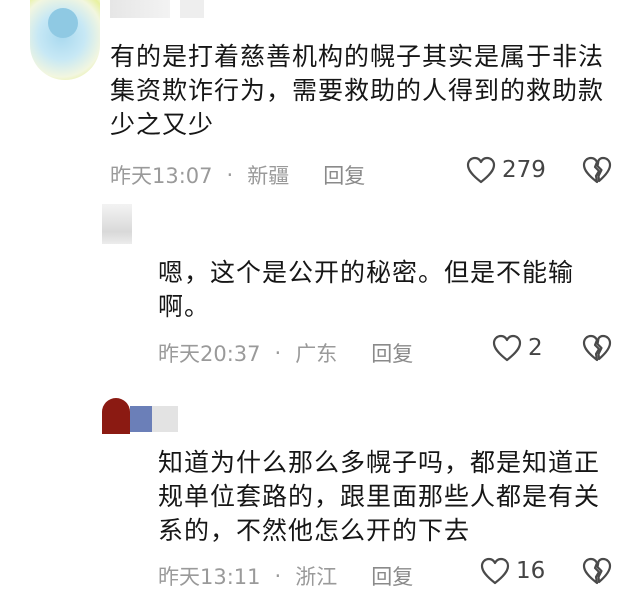  What do you see at coordinates (531, 571) in the screenshot?
I see `like-count: 16` at bounding box center [531, 571].